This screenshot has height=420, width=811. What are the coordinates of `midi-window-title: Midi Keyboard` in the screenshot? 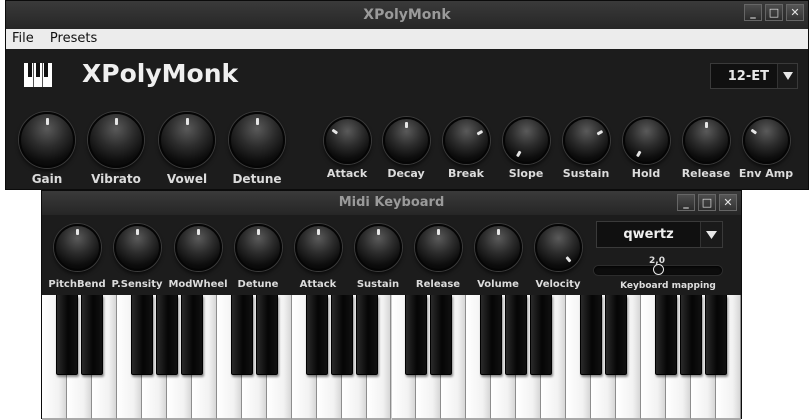 It's located at (391, 202).